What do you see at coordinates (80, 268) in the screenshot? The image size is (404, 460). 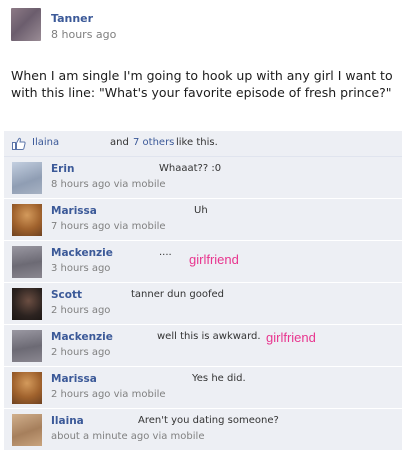 I see `comment-meta: 3 hours ago` at bounding box center [80, 268].